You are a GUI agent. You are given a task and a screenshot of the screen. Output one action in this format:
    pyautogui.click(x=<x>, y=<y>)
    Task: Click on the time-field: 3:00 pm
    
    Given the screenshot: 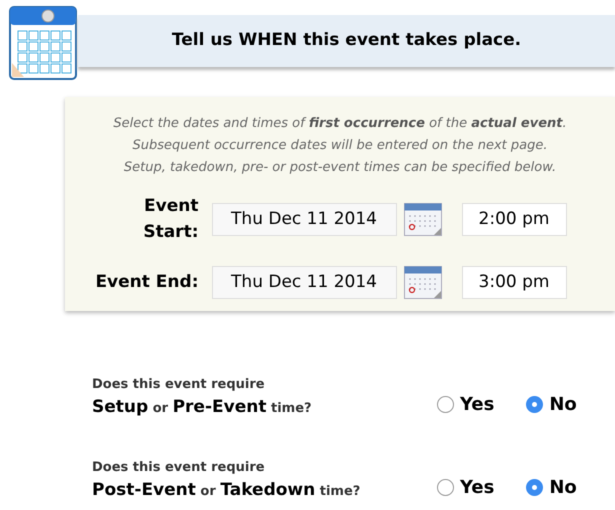 What is the action you would take?
    pyautogui.click(x=514, y=282)
    